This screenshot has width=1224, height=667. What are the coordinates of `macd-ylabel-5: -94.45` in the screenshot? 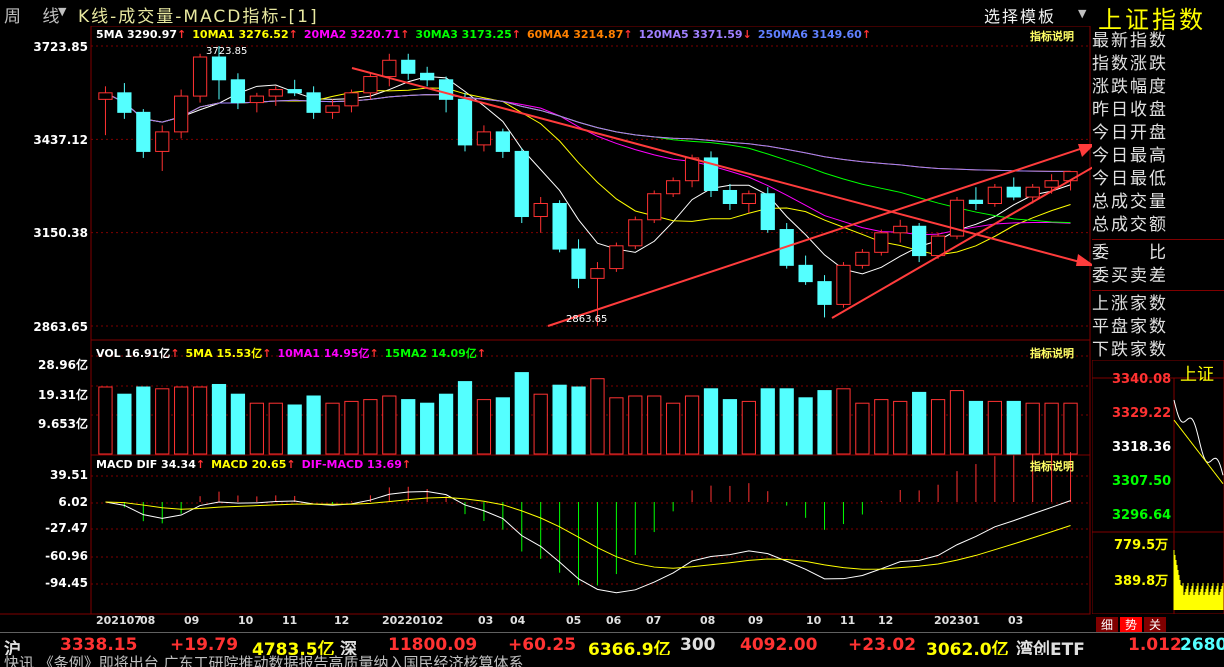 It's located at (66, 583).